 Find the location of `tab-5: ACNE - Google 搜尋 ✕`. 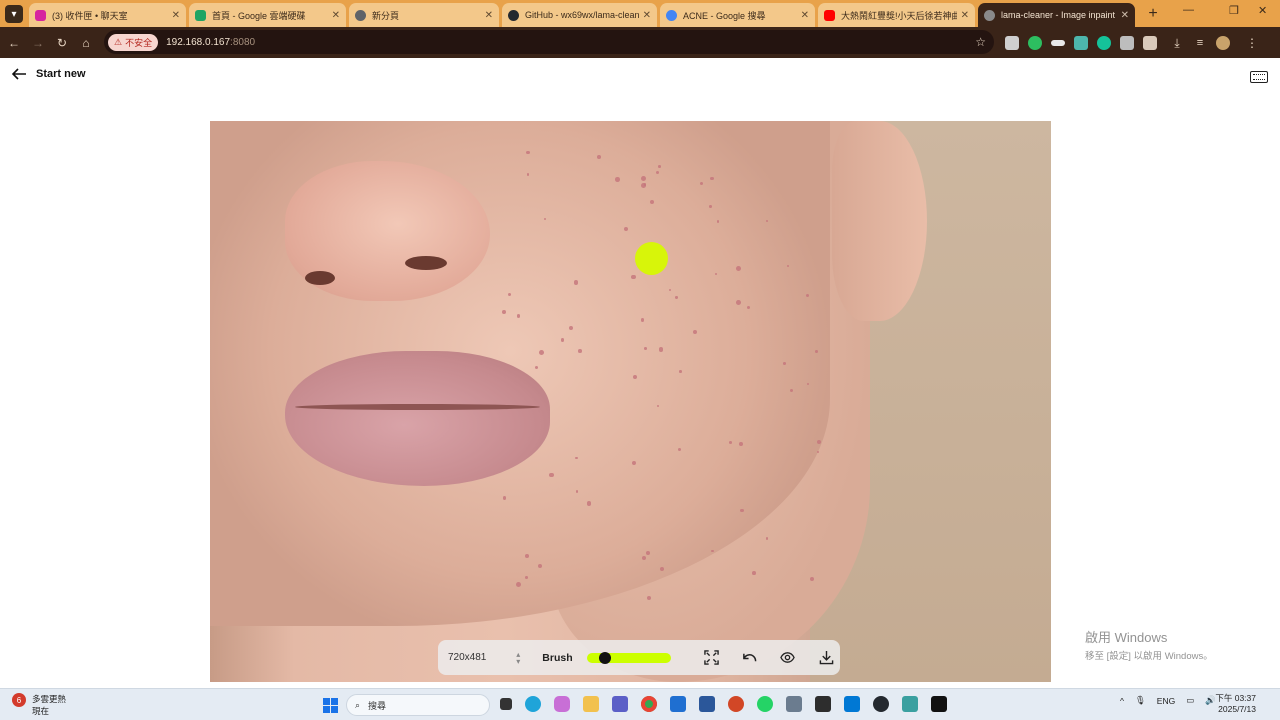

tab-5: ACNE - Google 搜尋 ✕ is located at coordinates (737, 15).